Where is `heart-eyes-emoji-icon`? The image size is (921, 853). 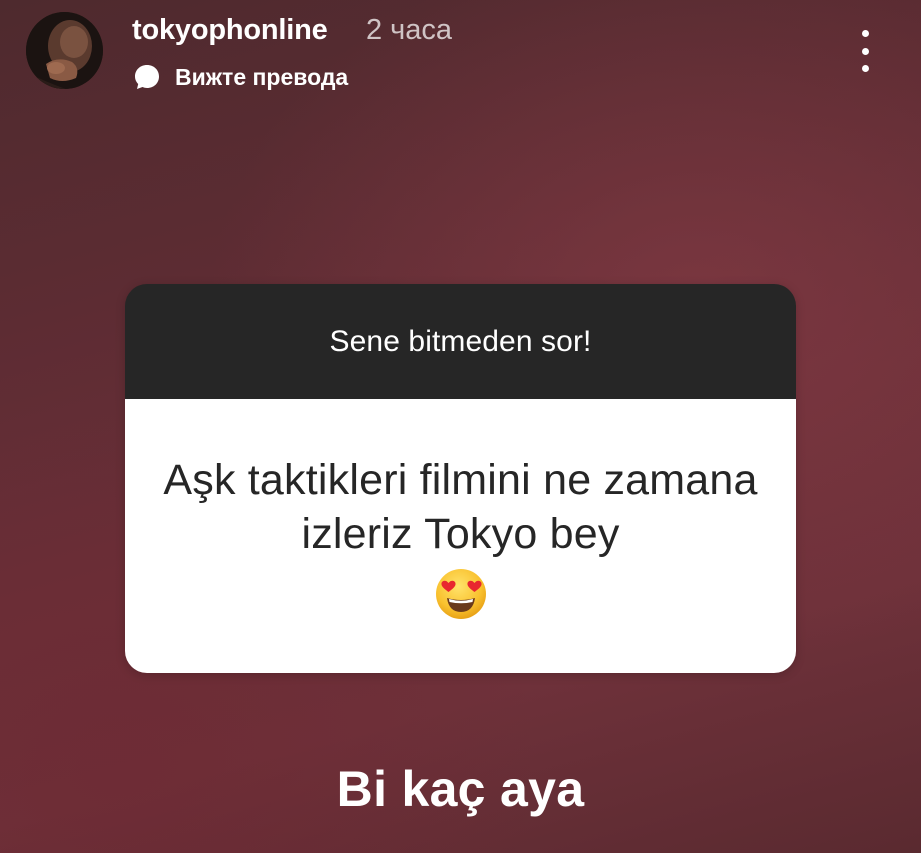 heart-eyes-emoji-icon is located at coordinates (460, 594).